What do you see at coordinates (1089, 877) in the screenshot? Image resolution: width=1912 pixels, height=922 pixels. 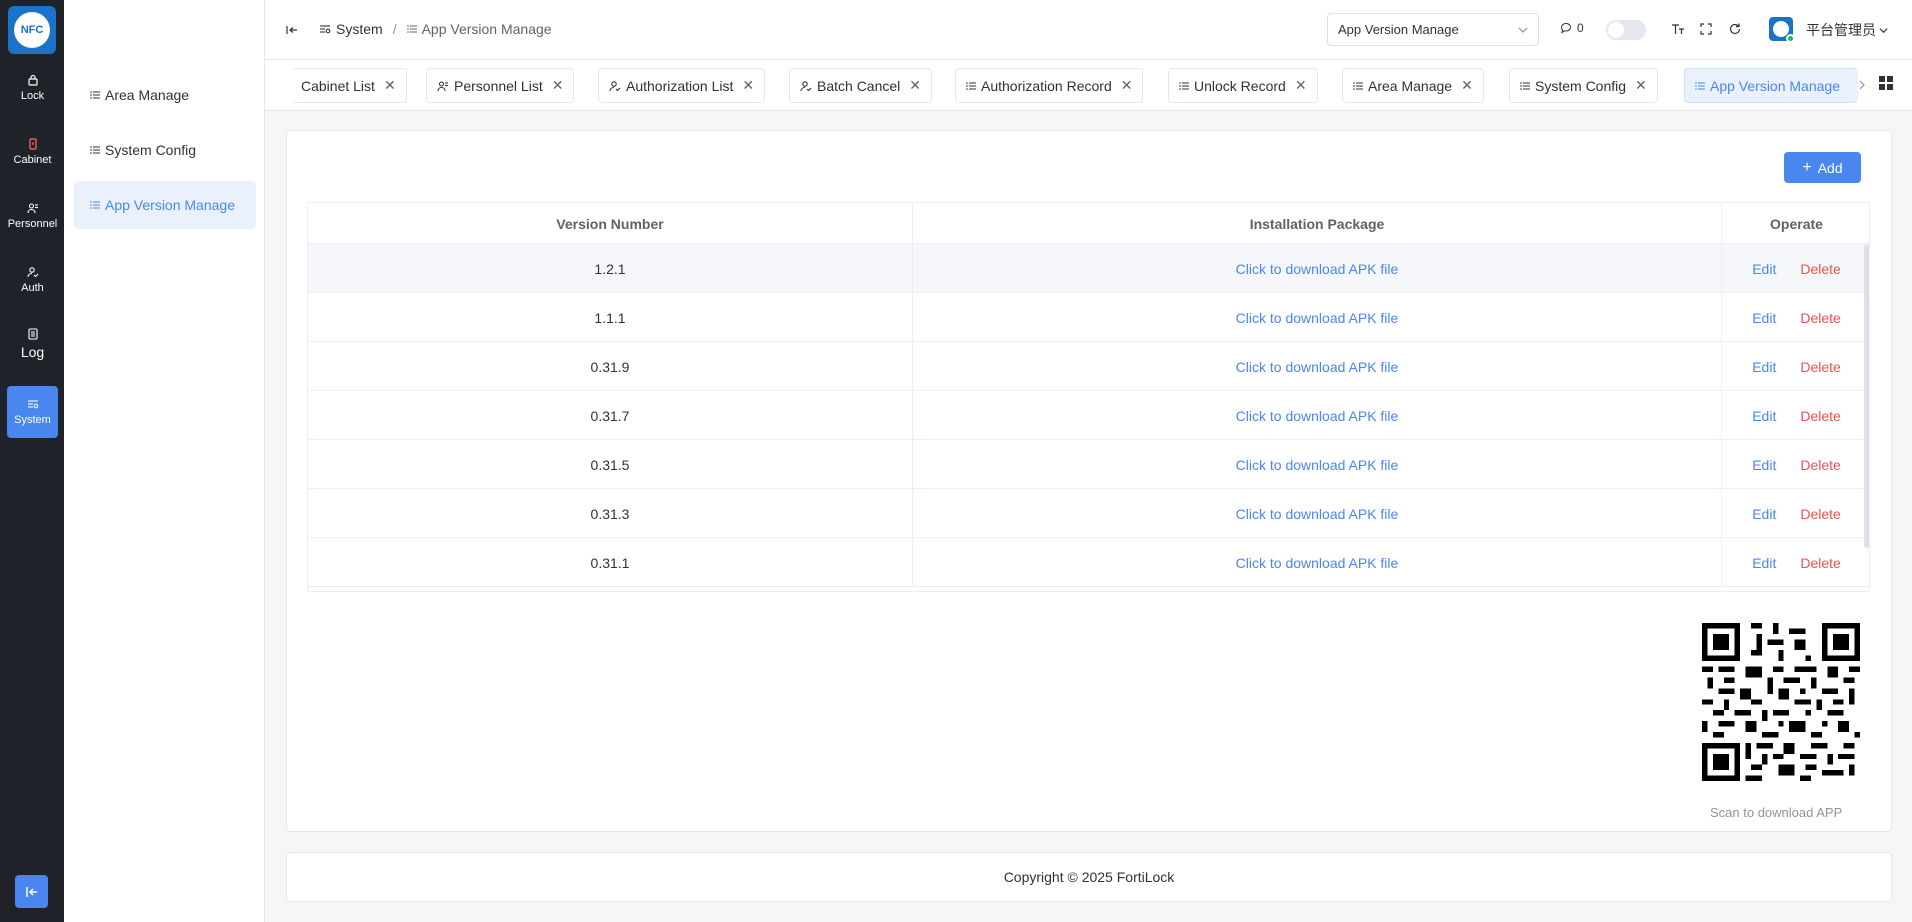 I see `copyright-text: Copyright © 2025 FortiLock` at bounding box center [1089, 877].